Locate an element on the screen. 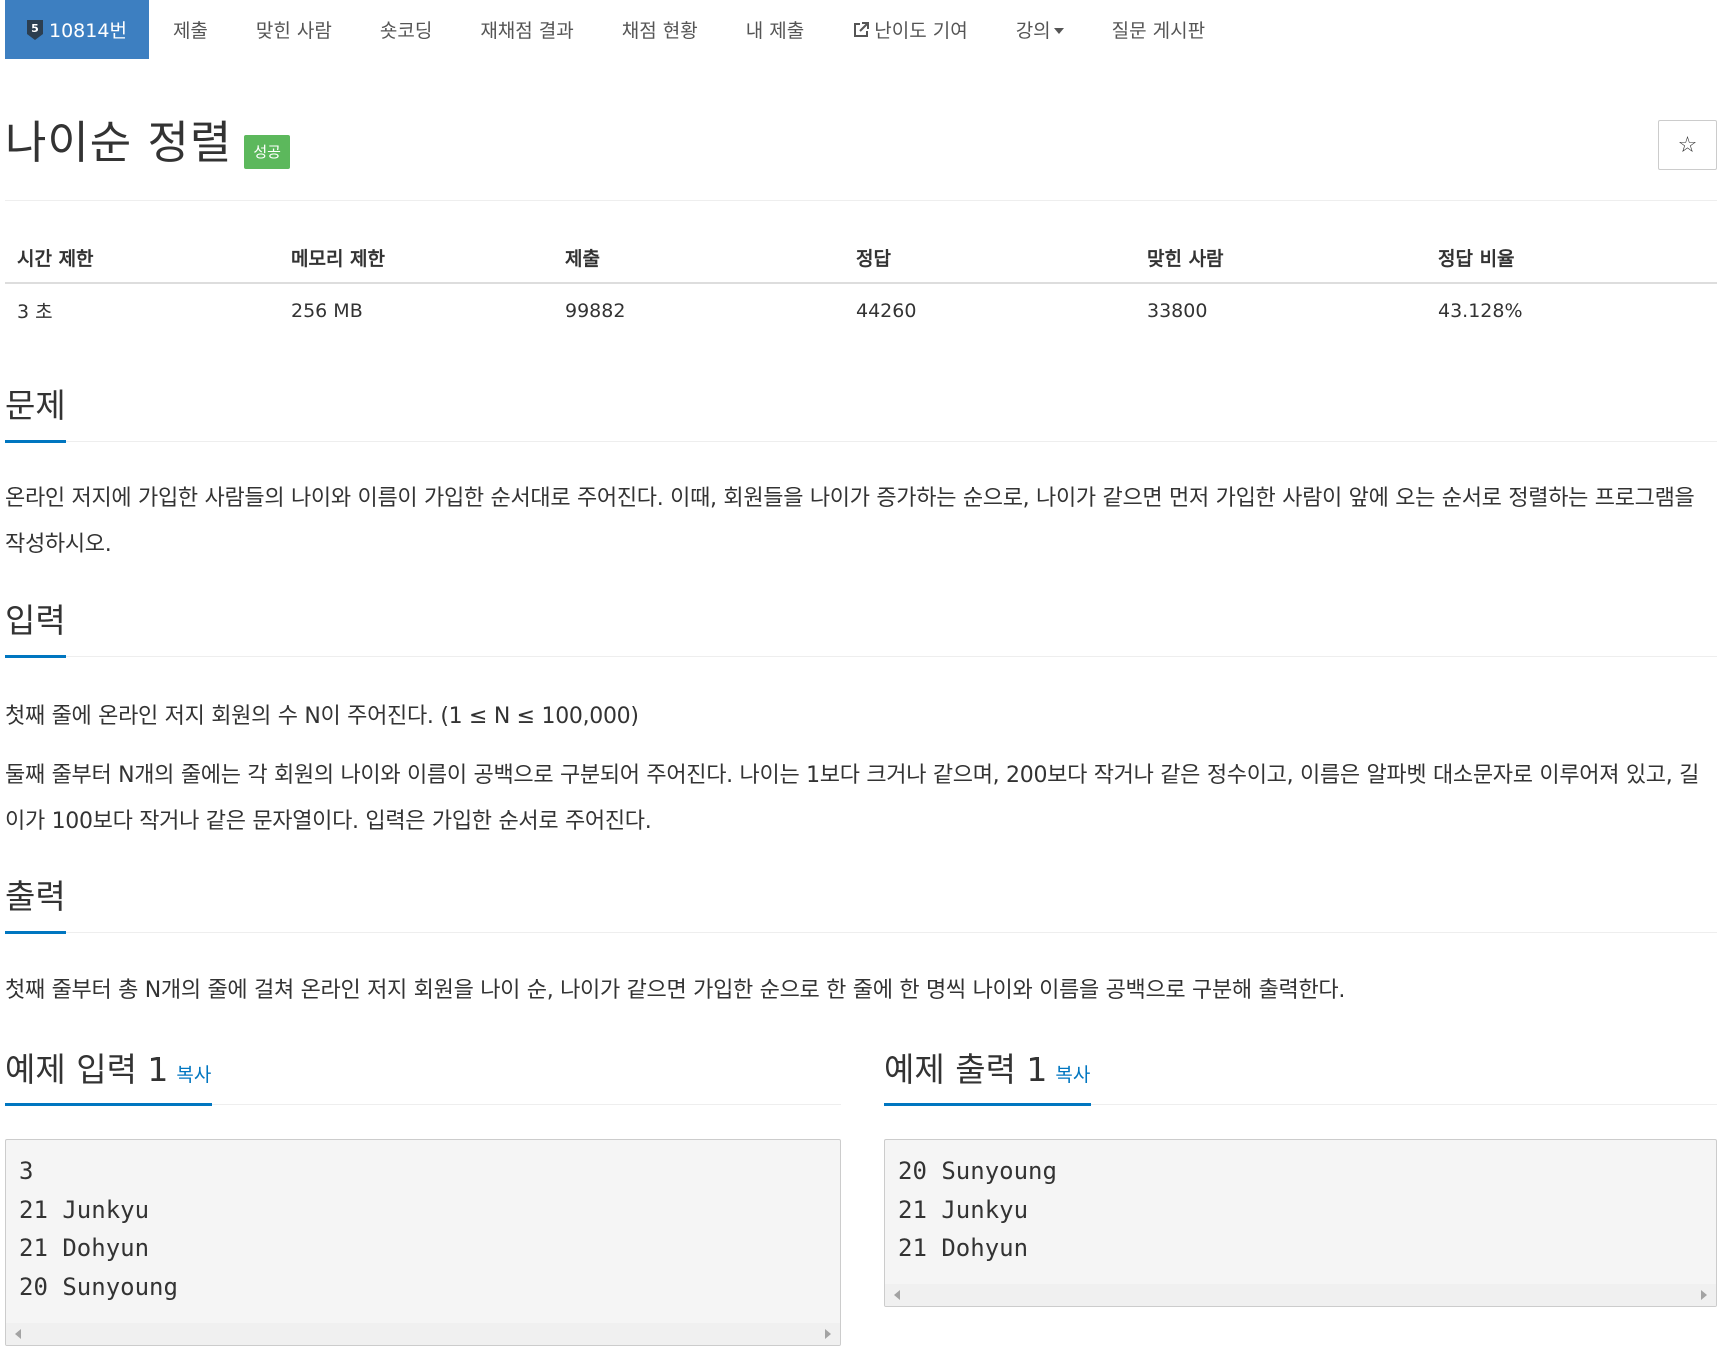 Image resolution: width=1722 pixels, height=1349 pixels. sample-output-text: 20 Sunyoung 21 Junkyu 21 Dohyun is located at coordinates (977, 1209).